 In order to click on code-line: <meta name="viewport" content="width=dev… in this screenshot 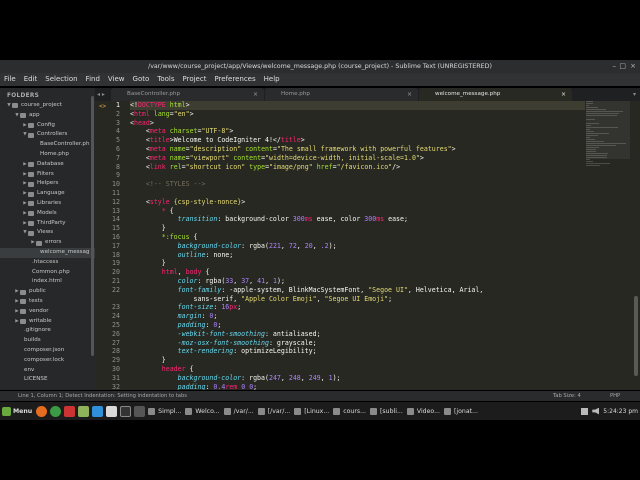, I will do `click(357, 158)`.